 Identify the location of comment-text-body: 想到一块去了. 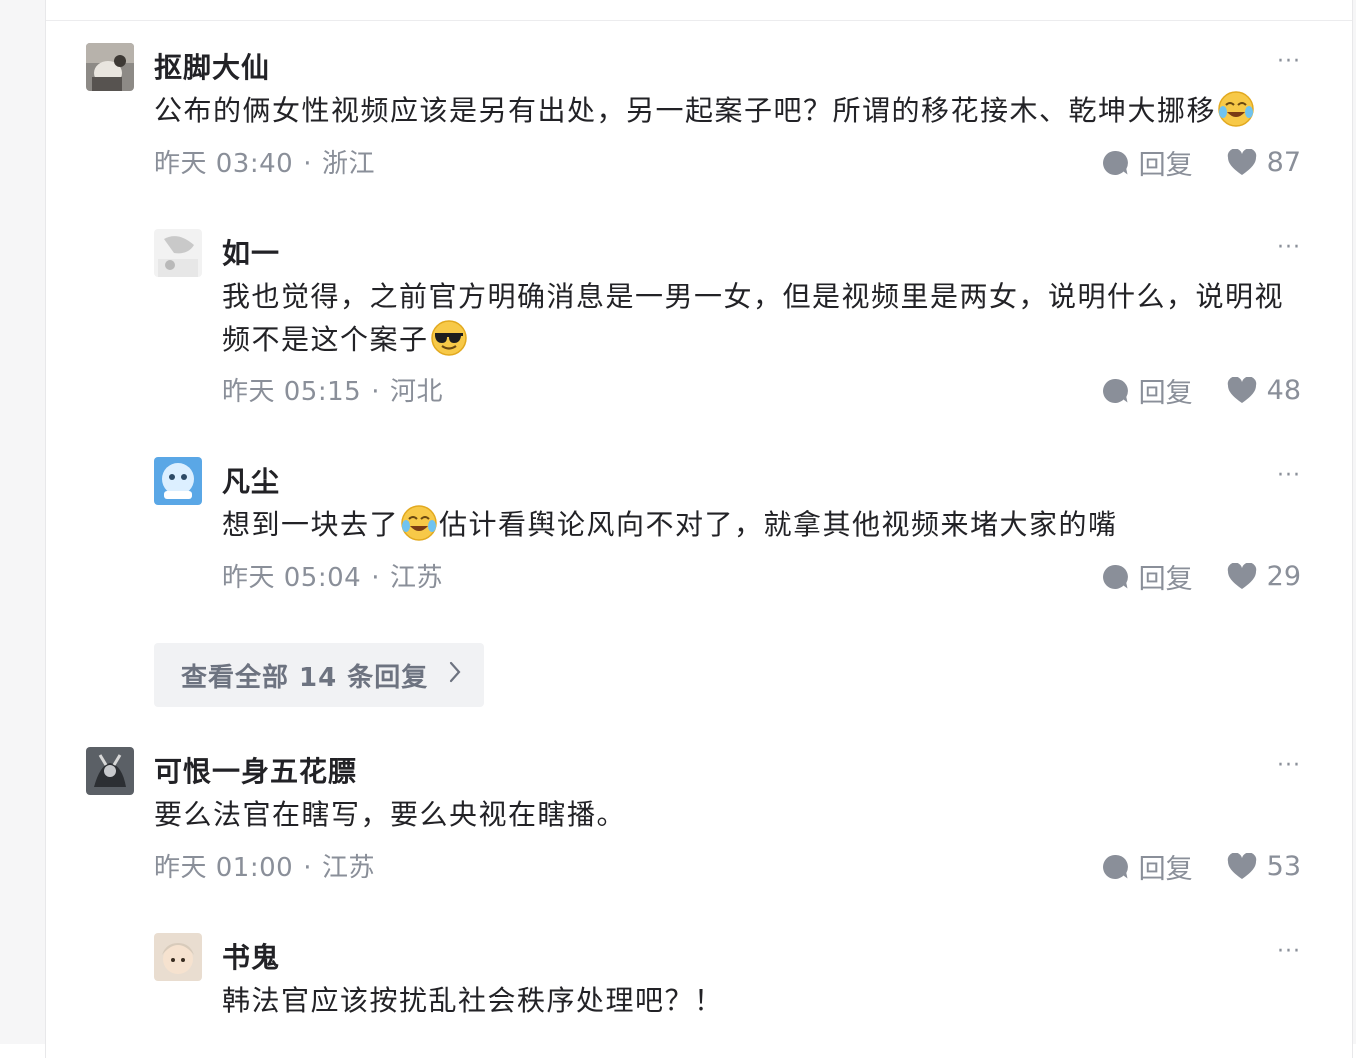
(311, 524).